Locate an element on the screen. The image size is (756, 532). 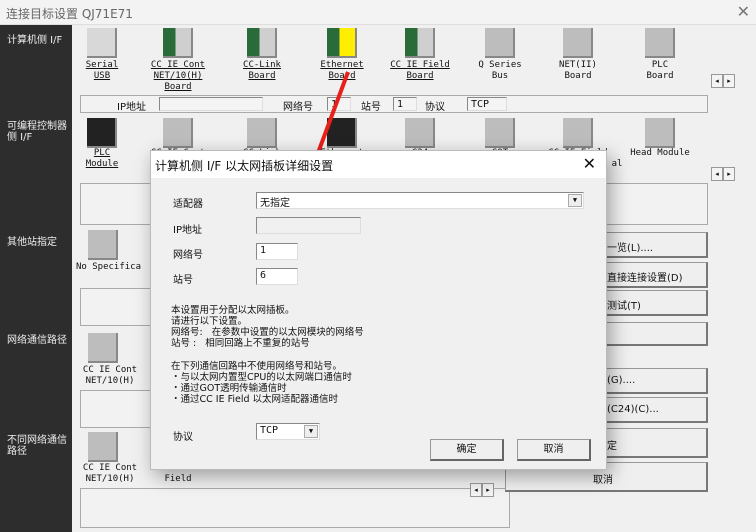
dialog-station-label: 站号 is located at coordinates (183, 280).